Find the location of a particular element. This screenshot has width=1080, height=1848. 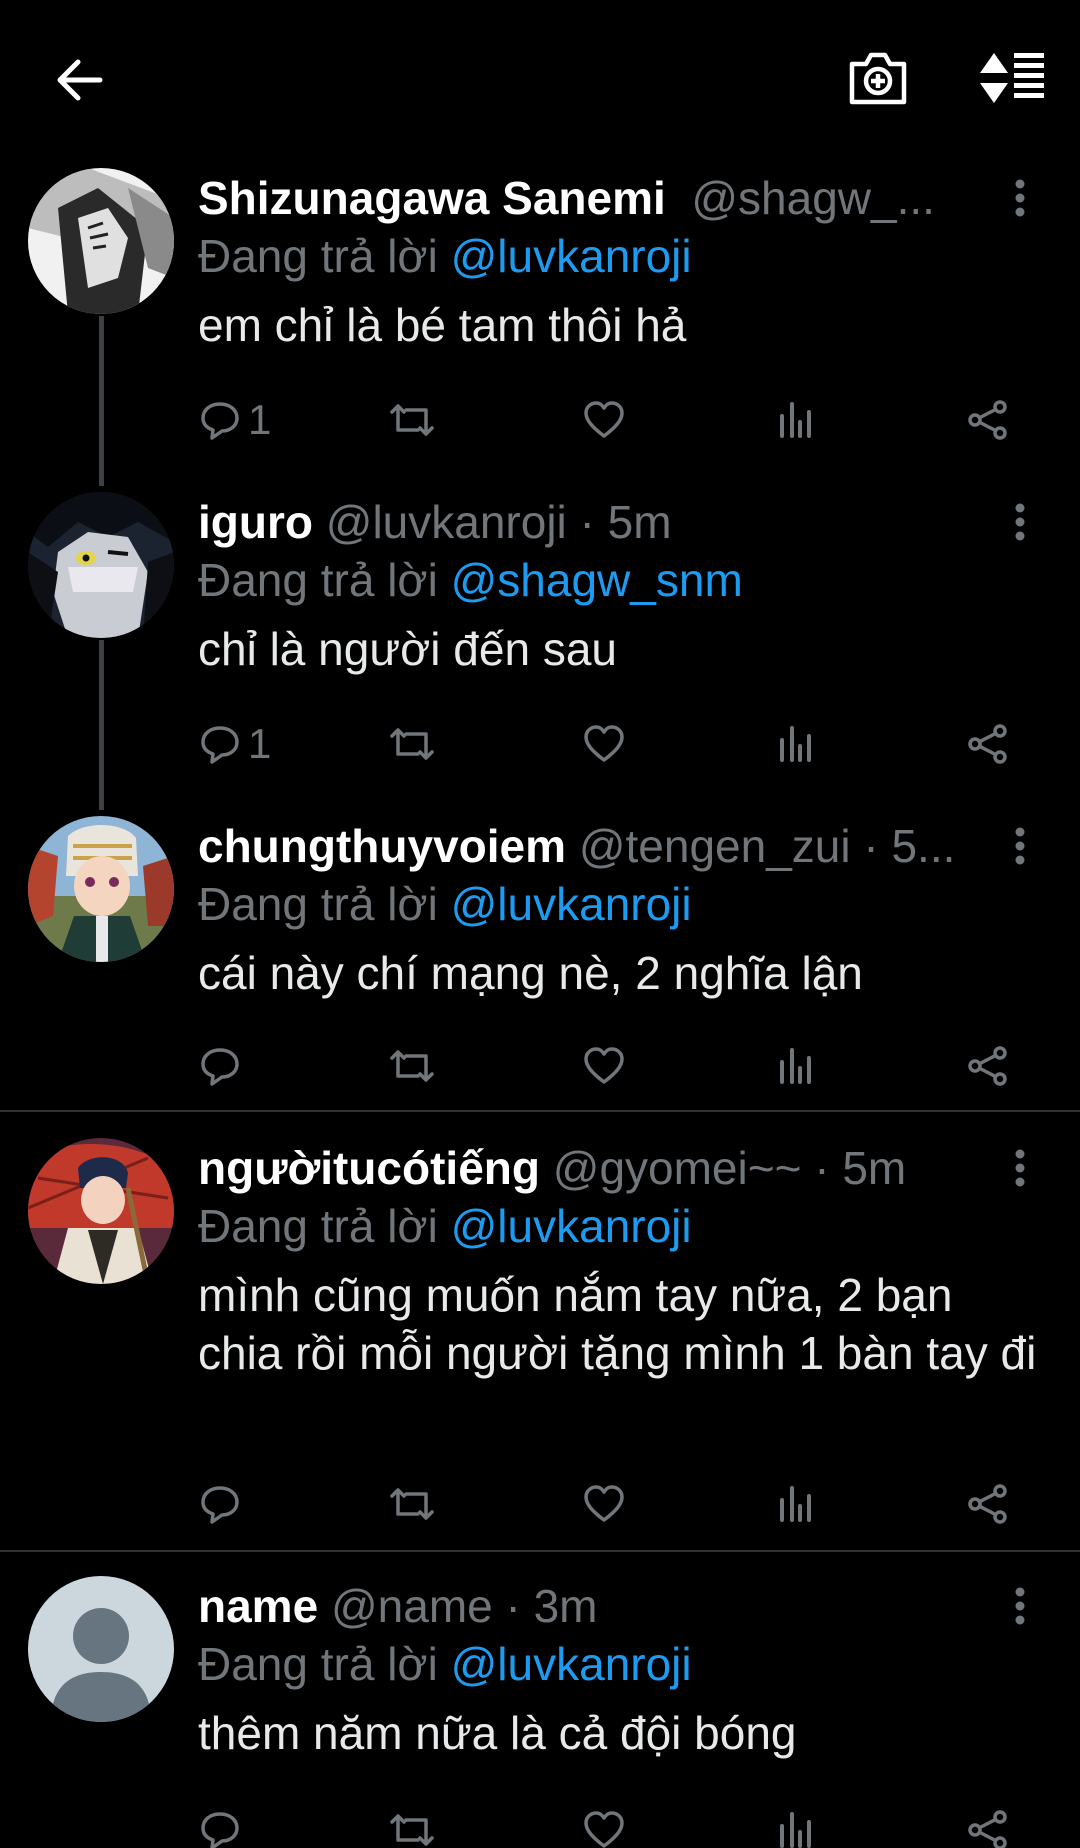

tweet-header: name @name · 3m is located at coordinates (593, 1606).